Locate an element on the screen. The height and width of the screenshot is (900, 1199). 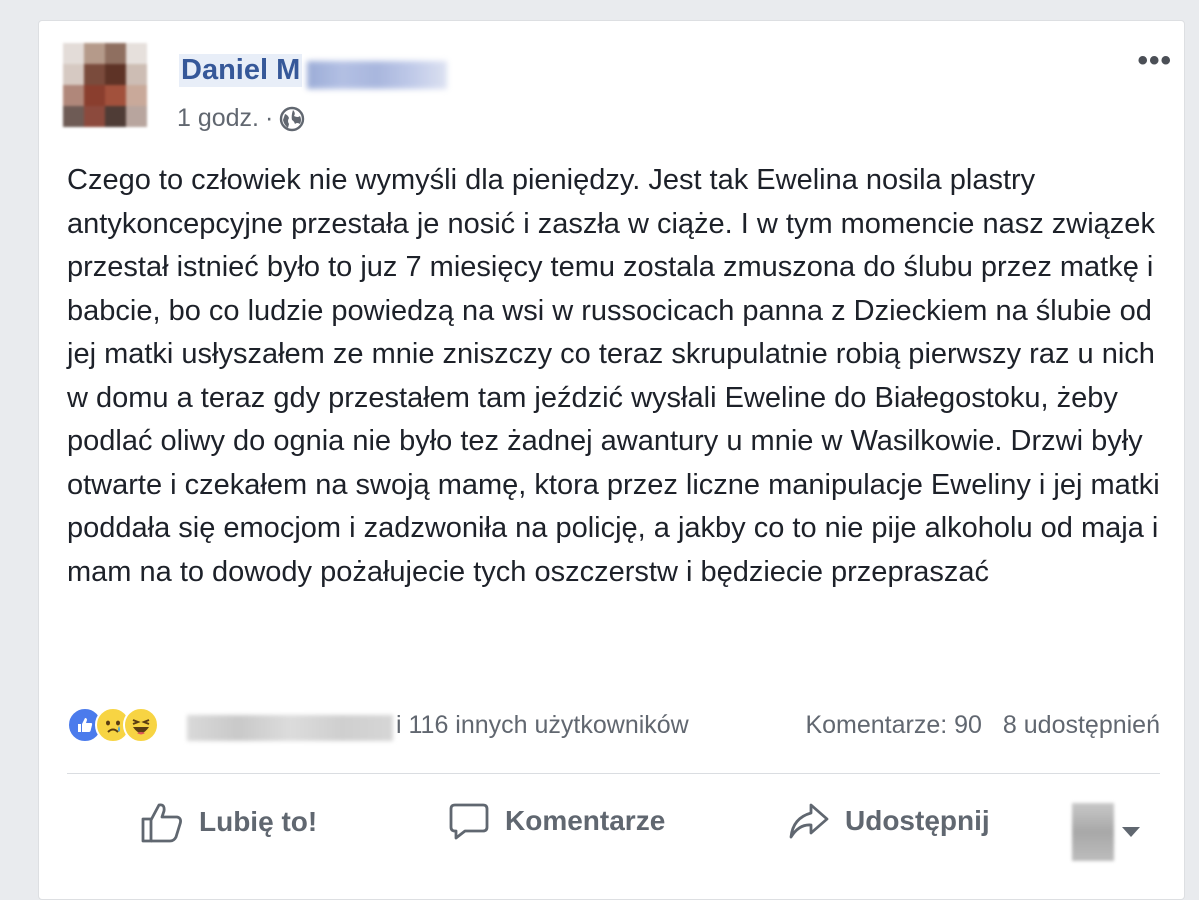
timestamp: 1 godz. is located at coordinates (218, 118).